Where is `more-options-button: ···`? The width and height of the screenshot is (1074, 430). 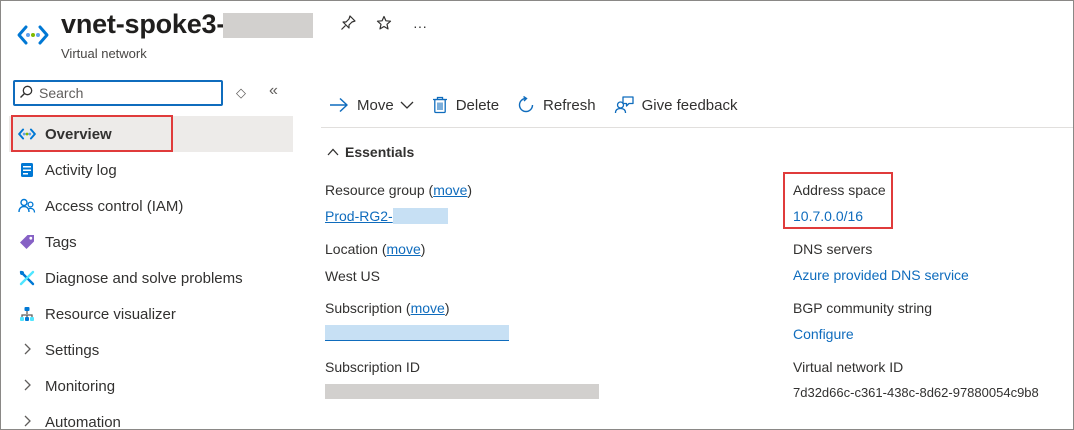 more-options-button: ··· is located at coordinates (420, 26).